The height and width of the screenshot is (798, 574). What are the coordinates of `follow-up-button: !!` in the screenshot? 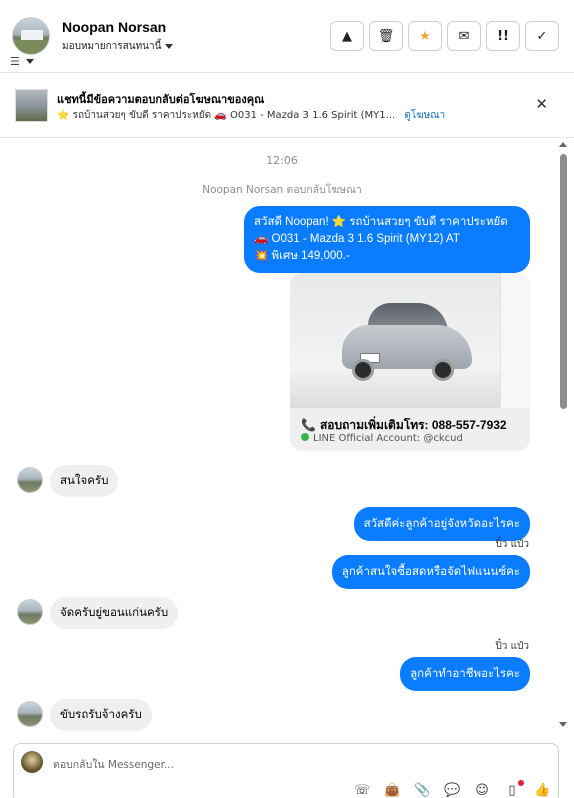 It's located at (503, 36).